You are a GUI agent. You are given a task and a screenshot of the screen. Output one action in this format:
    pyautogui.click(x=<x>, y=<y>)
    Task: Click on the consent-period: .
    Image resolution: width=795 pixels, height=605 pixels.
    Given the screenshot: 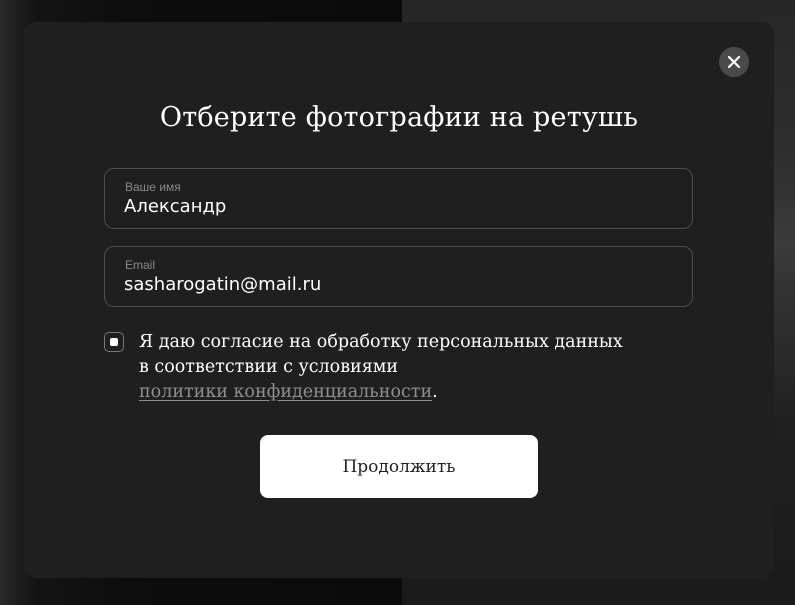 What is the action you would take?
    pyautogui.click(x=435, y=392)
    